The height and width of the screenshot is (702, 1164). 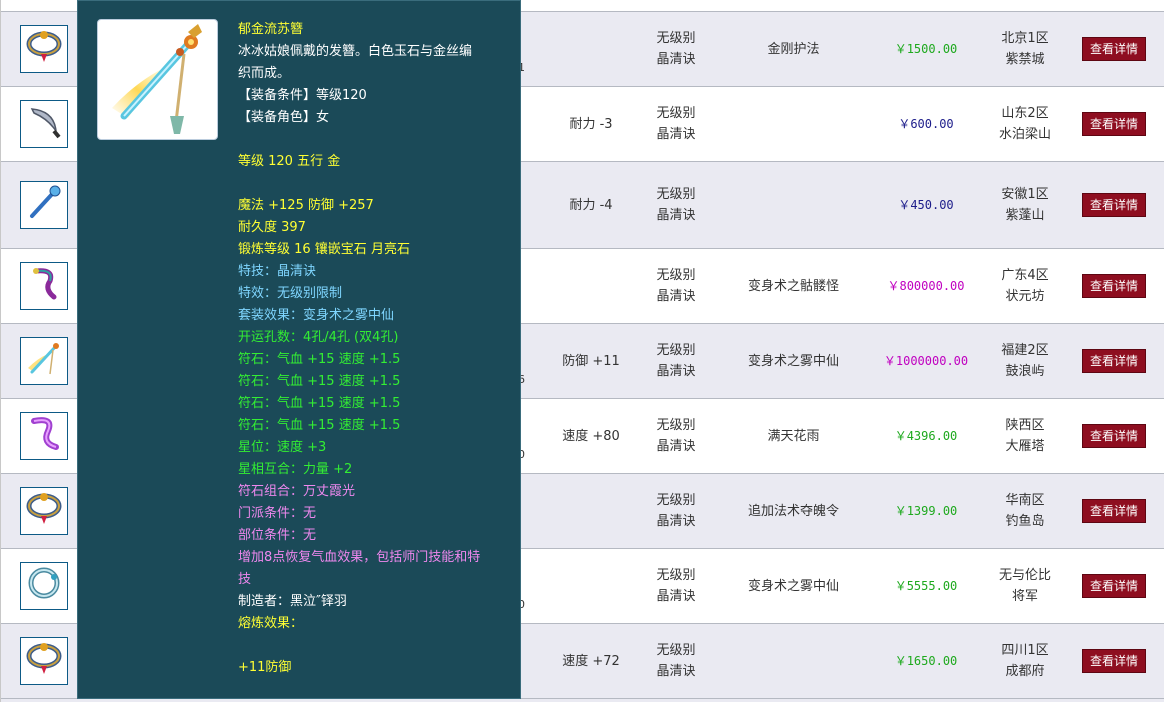 I want to click on server-region: 山东2区, so click(x=1025, y=113).